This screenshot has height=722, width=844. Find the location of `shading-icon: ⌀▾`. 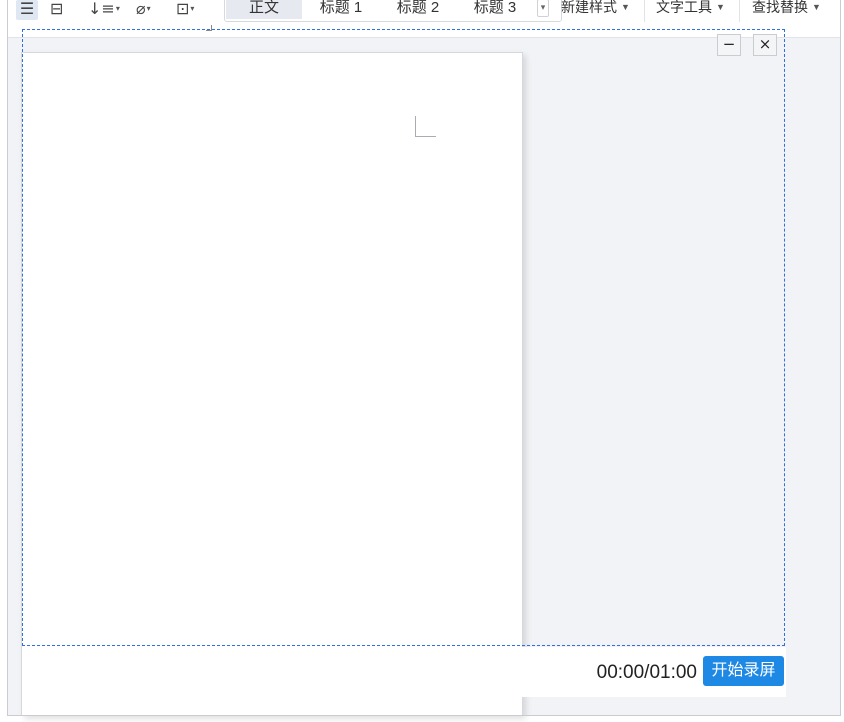

shading-icon: ⌀▾ is located at coordinates (143, 10).